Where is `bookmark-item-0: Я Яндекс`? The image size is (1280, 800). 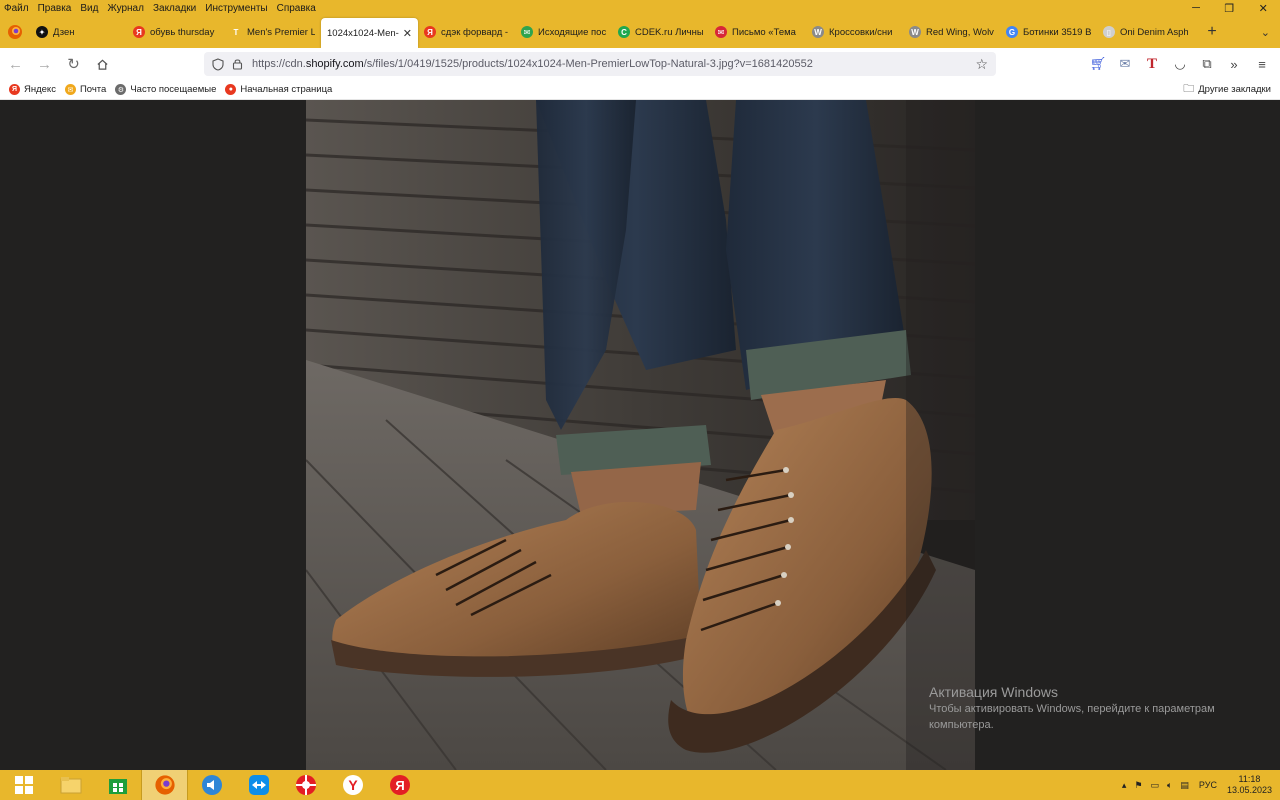 bookmark-item-0: Я Яндекс is located at coordinates (32, 89).